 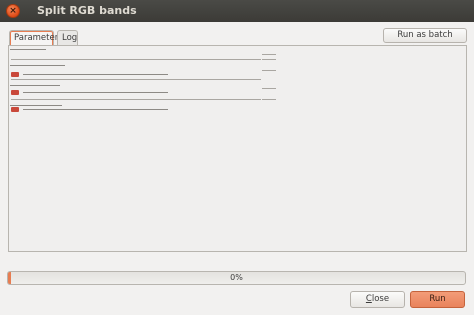 I want to click on tab-parameters: Parameters, so click(x=36, y=38).